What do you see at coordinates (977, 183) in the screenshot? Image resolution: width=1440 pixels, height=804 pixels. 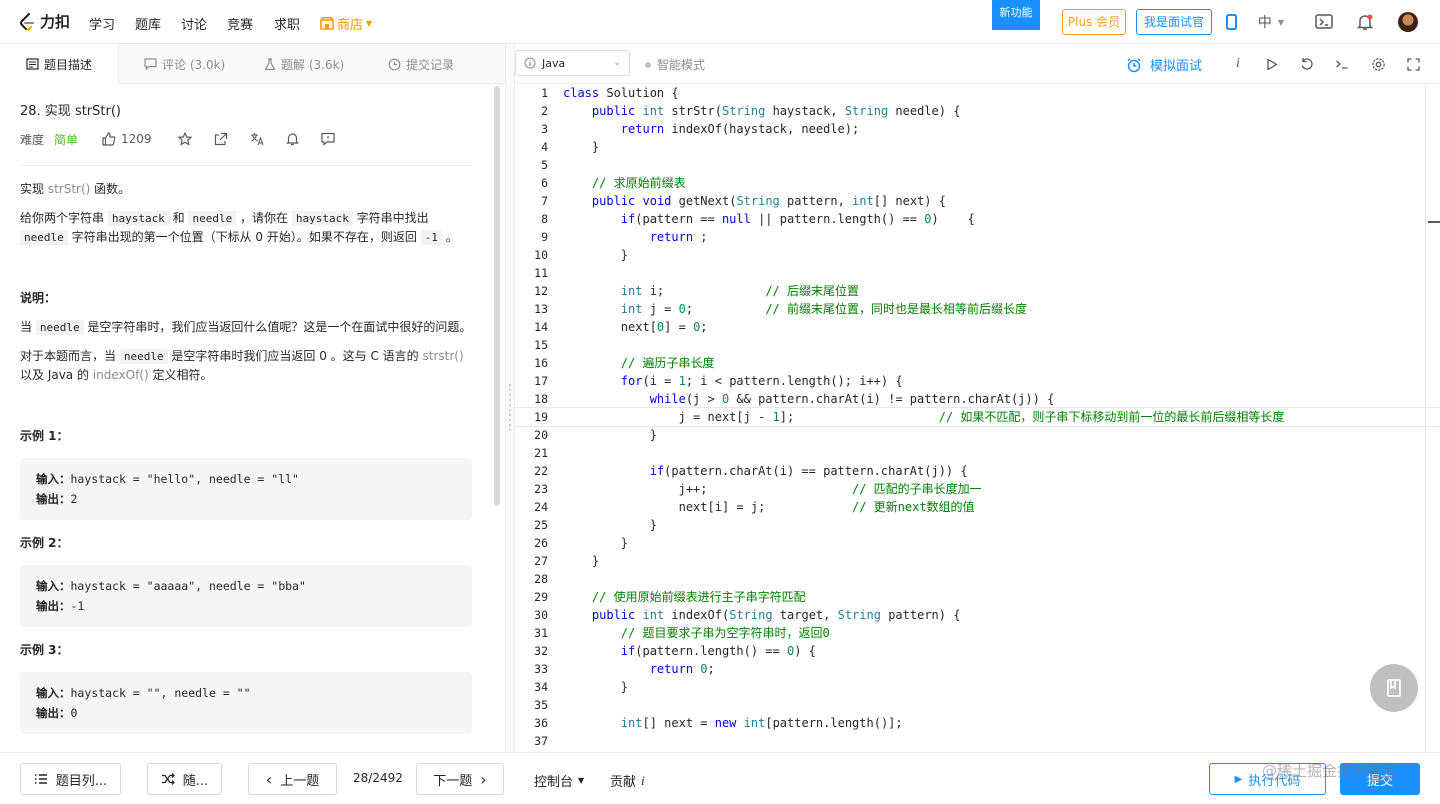 I see `code-line: 6 // 求原始前缀表` at bounding box center [977, 183].